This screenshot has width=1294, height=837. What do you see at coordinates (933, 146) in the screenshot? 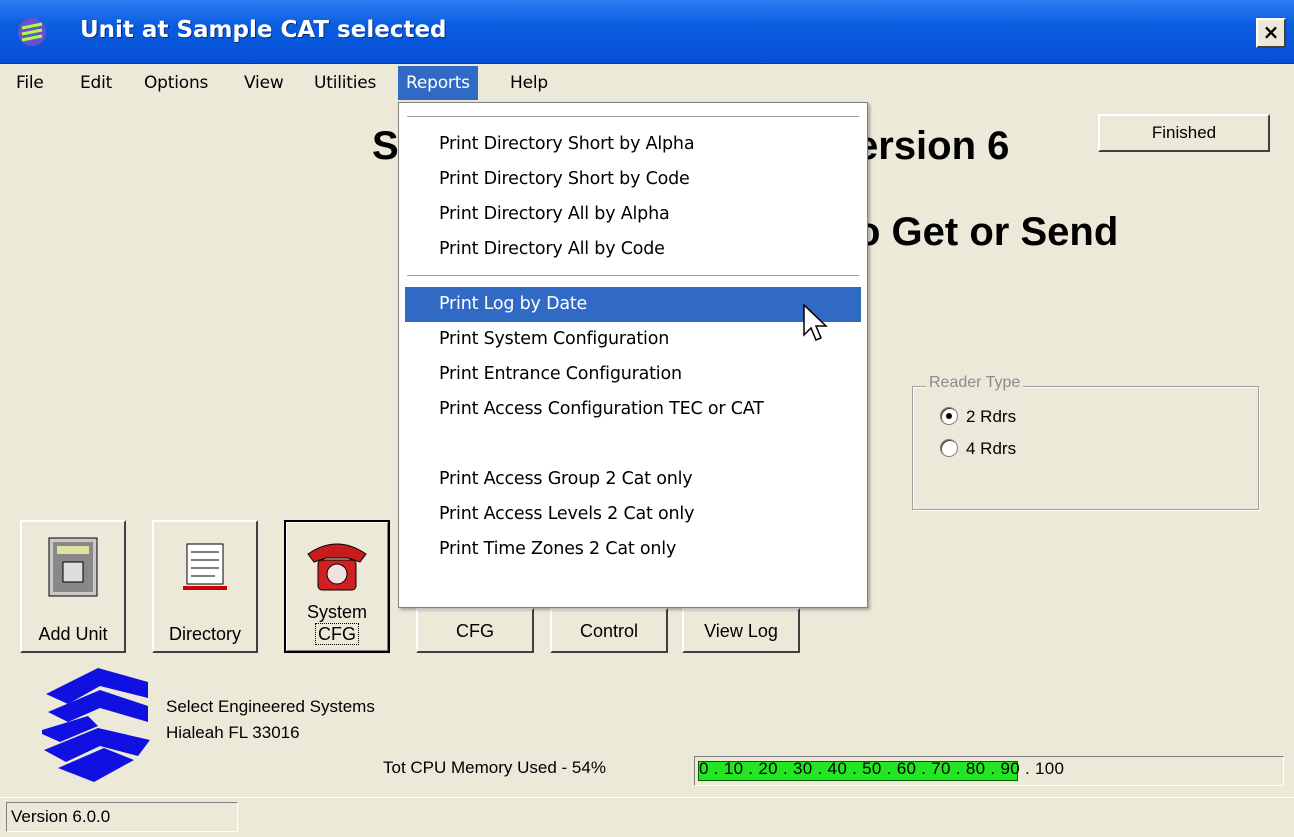
I see `heading-title-right: ersion 6` at bounding box center [933, 146].